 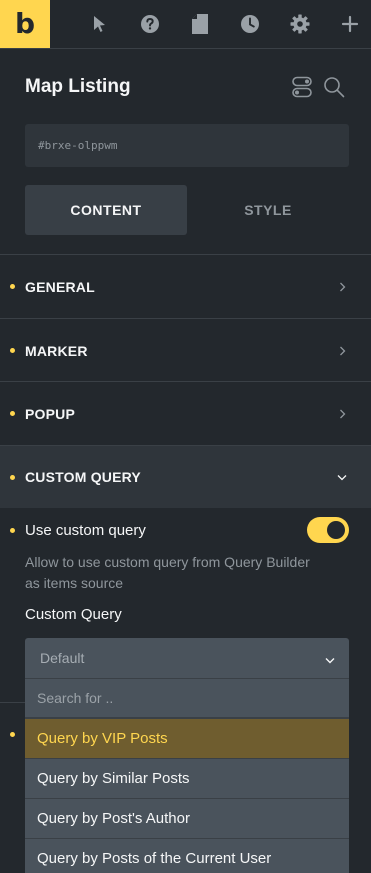 I want to click on toggle-settings-icon, so click(x=302, y=87).